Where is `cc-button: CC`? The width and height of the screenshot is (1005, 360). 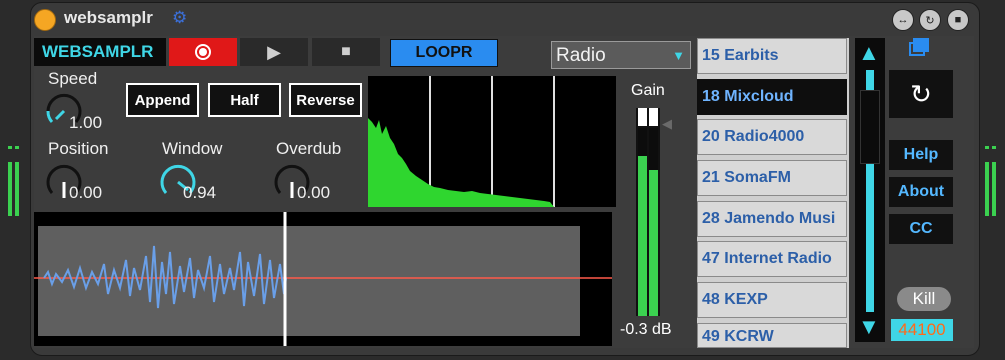
cc-button: CC is located at coordinates (921, 229).